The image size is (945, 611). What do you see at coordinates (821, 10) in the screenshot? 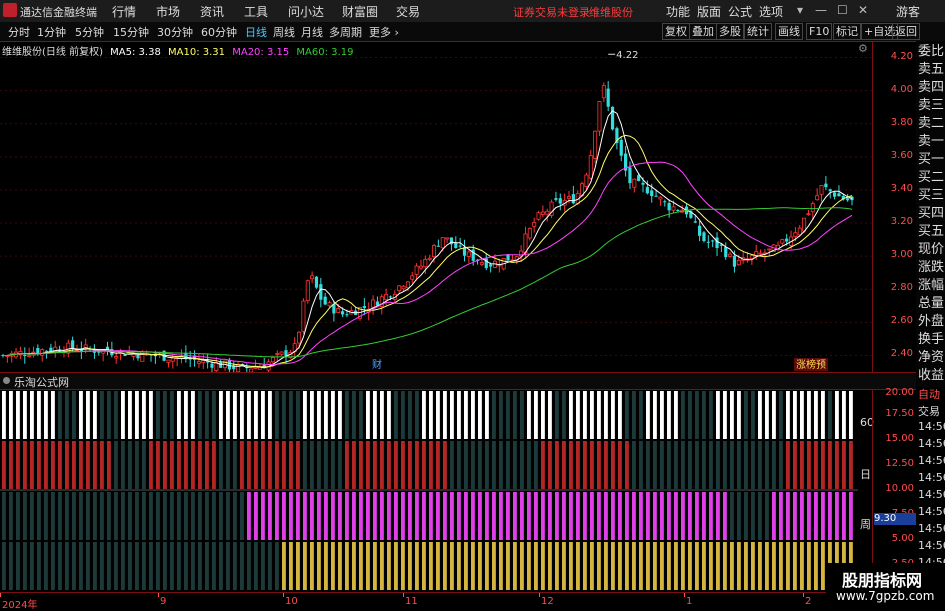
I see `minimize-icon: —` at bounding box center [821, 10].